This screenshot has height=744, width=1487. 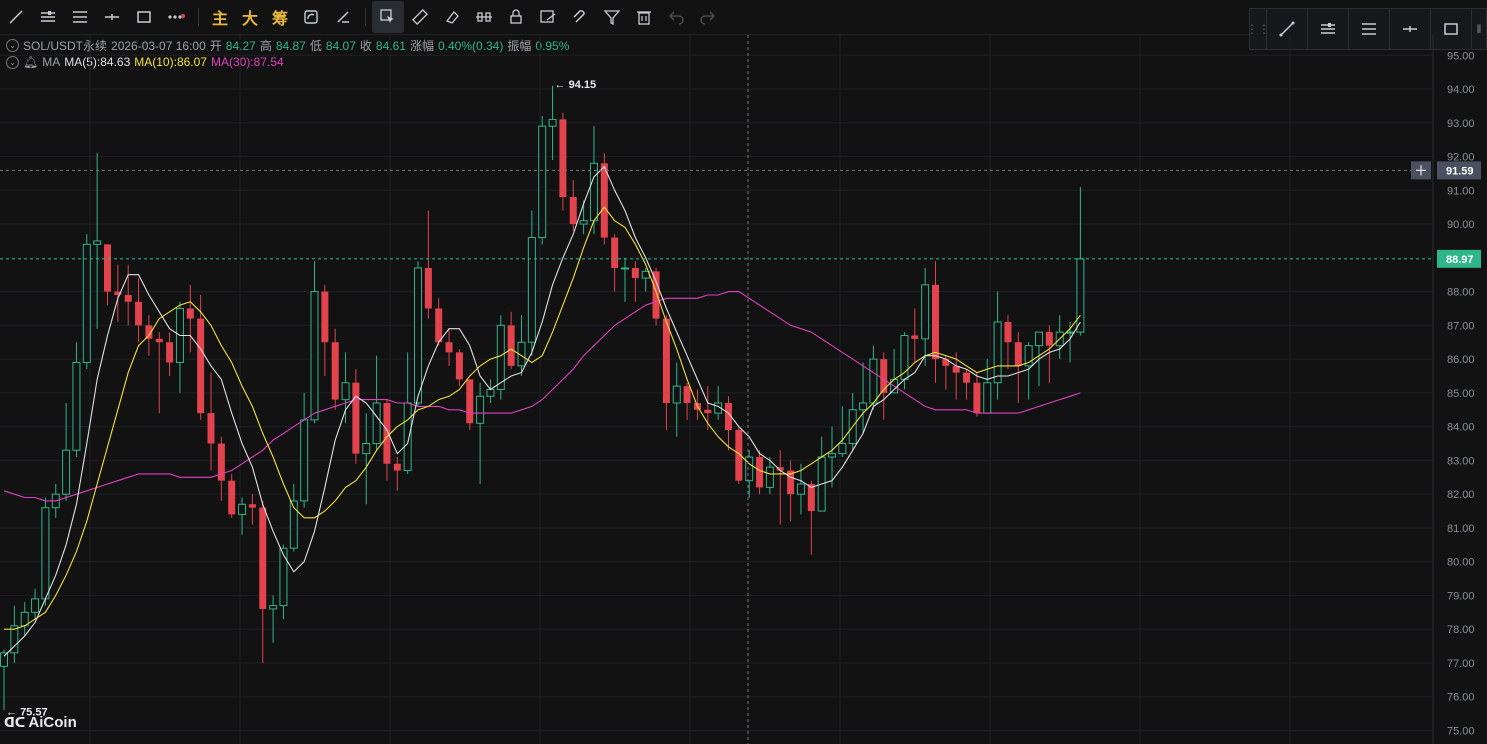 What do you see at coordinates (48, 17) in the screenshot?
I see `parallel-lines-icon` at bounding box center [48, 17].